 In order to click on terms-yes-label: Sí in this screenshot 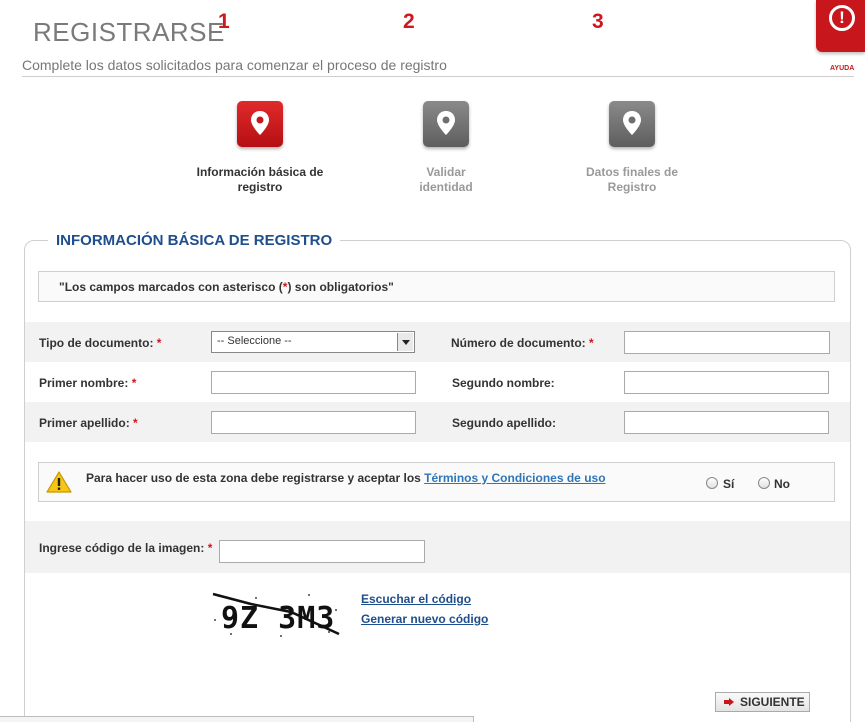, I will do `click(728, 484)`.